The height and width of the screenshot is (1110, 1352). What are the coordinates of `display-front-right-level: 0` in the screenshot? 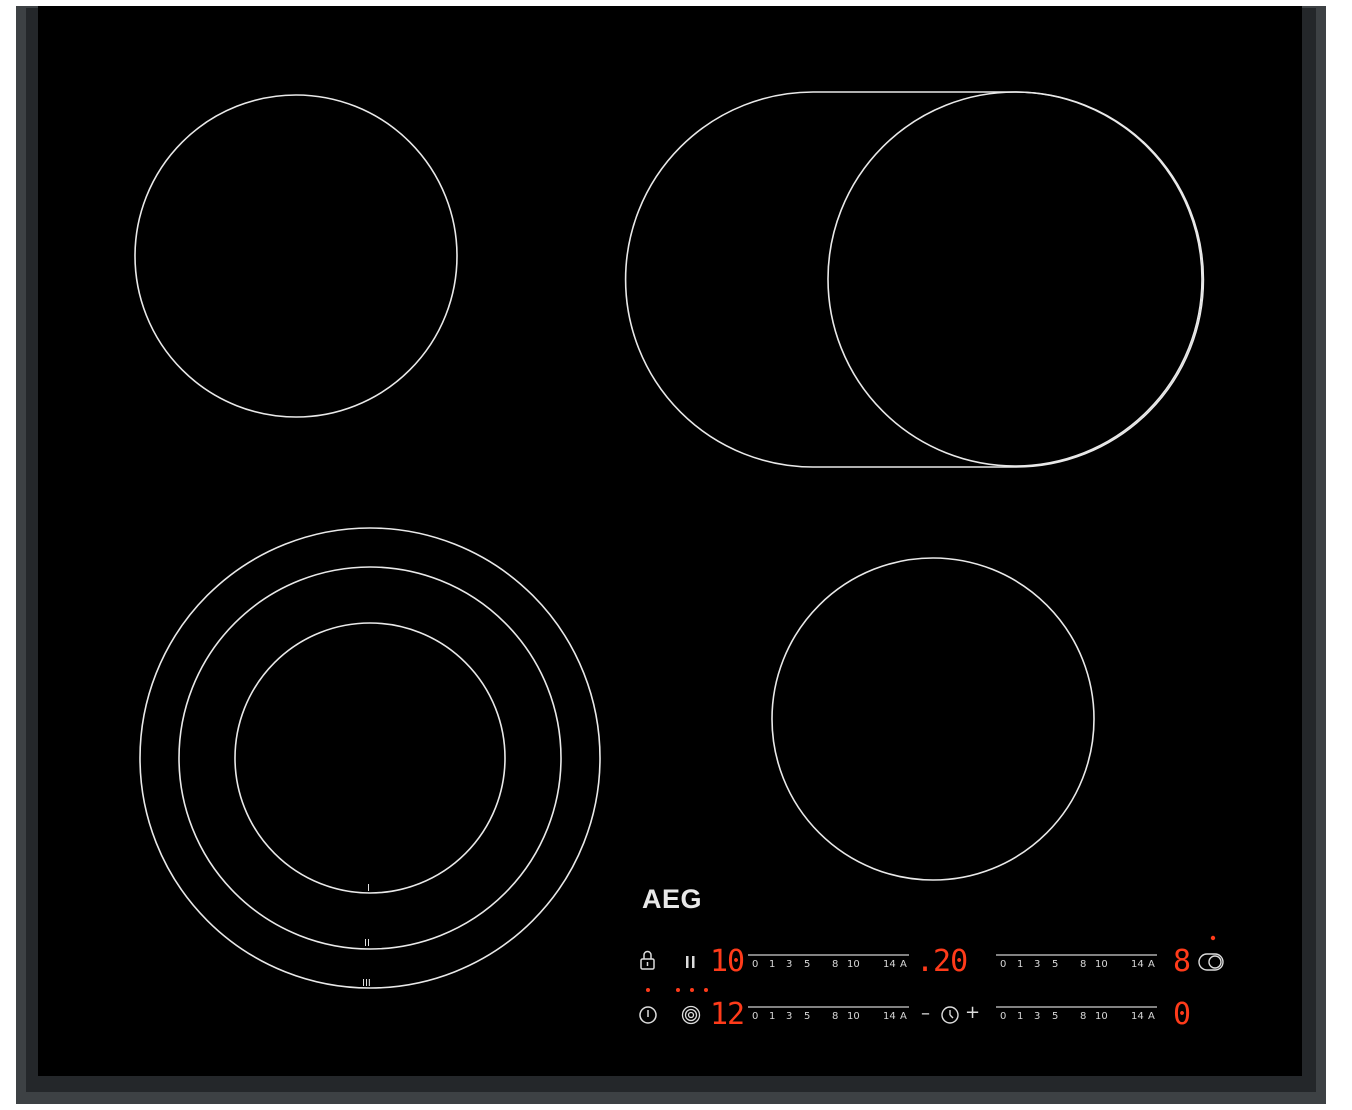 It's located at (1182, 1014).